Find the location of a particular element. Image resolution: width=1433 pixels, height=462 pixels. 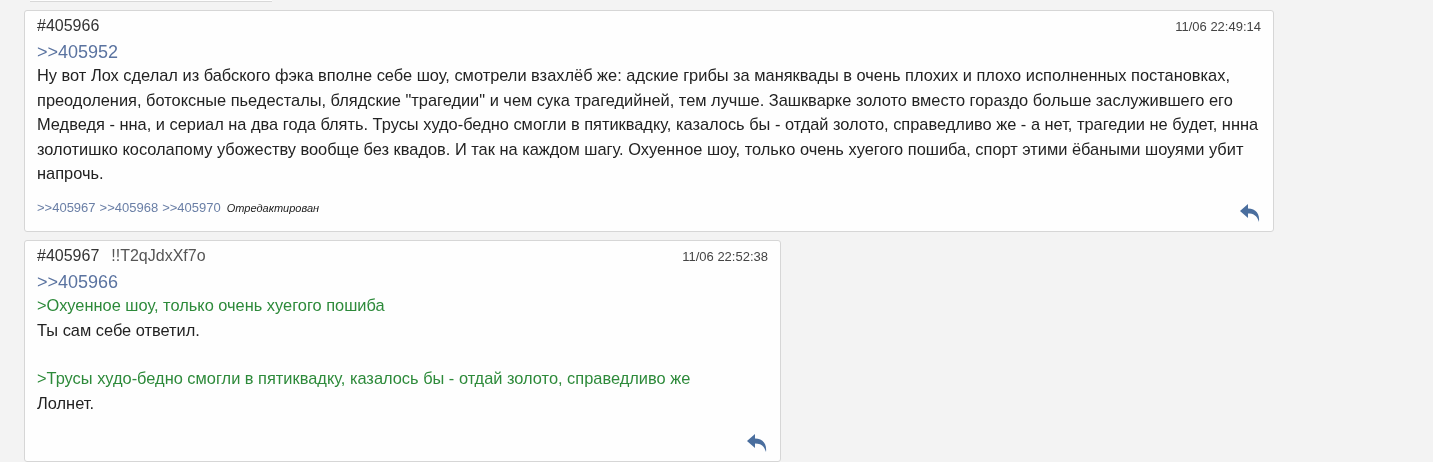

quoted-text: >Охуенное шоу, только очень хуегого пошиба is located at coordinates (211, 305).